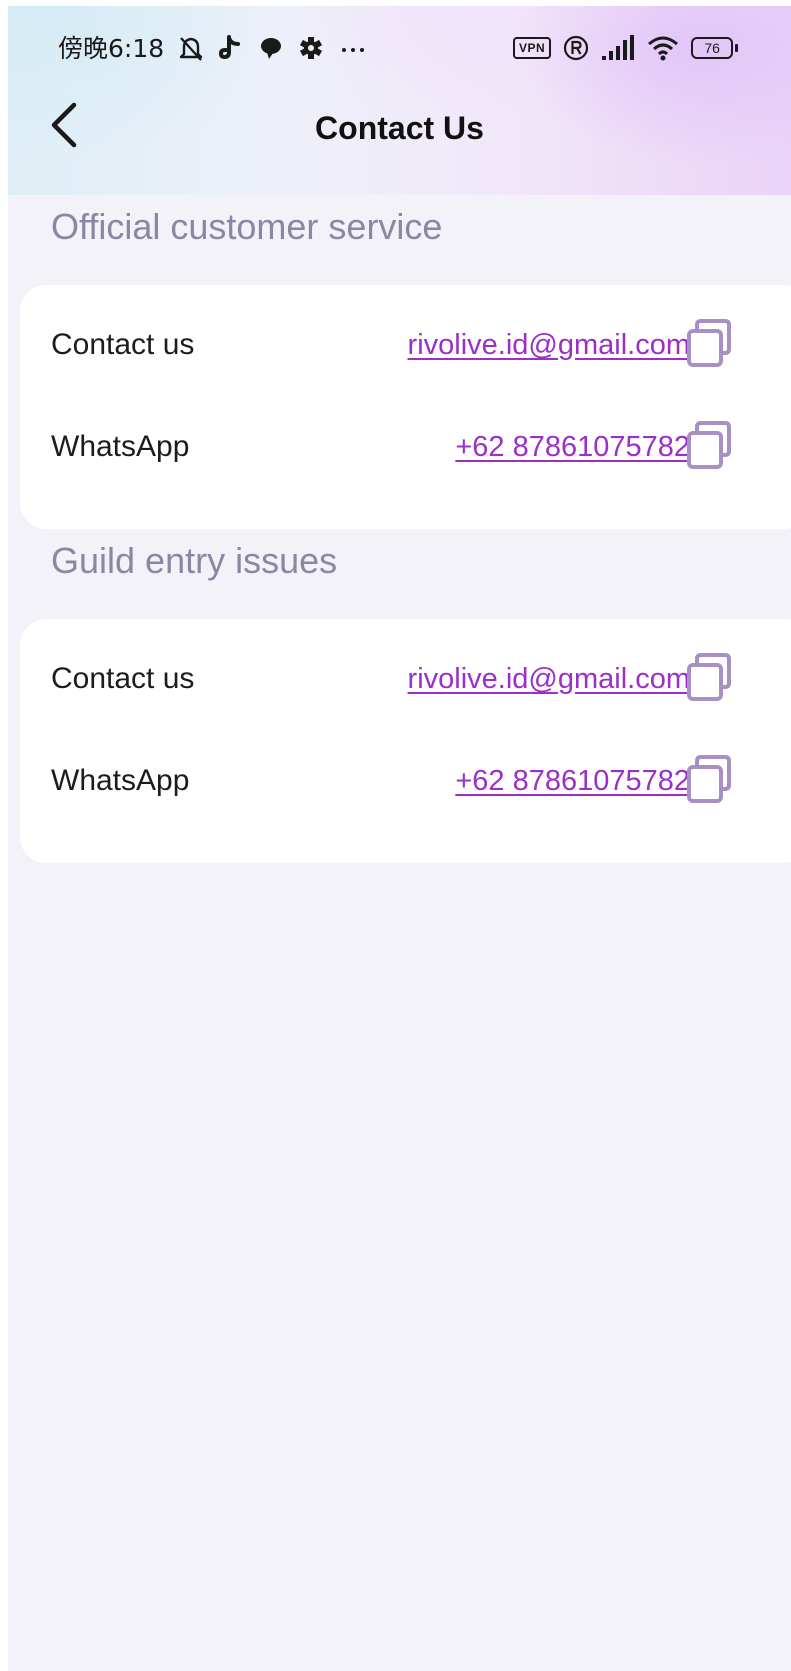  I want to click on nav-bar: Contact Us, so click(399, 128).